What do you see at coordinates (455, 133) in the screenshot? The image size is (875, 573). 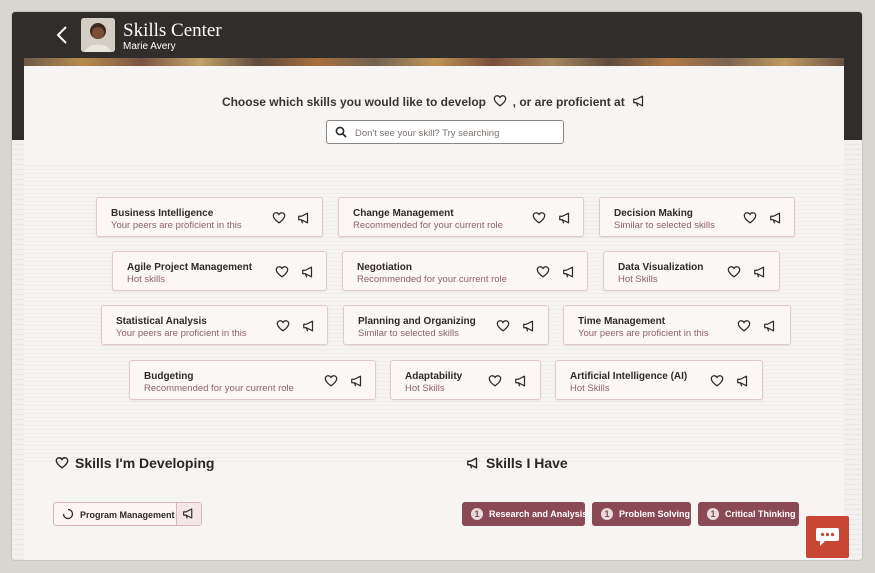 I see `search-input` at bounding box center [455, 133].